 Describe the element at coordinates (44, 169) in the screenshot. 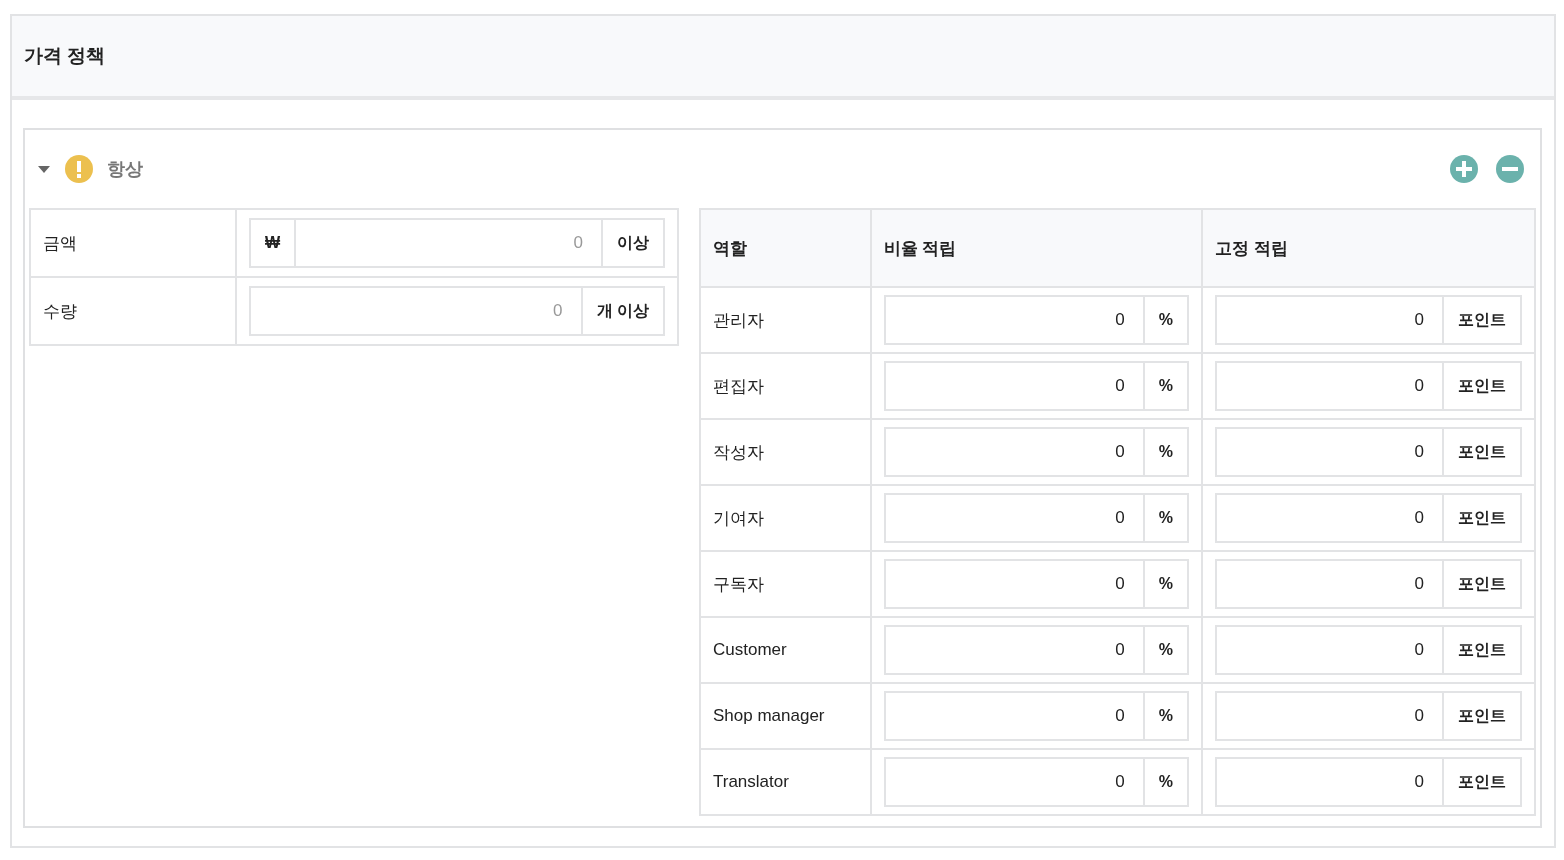

I see `caret-icon` at that location.